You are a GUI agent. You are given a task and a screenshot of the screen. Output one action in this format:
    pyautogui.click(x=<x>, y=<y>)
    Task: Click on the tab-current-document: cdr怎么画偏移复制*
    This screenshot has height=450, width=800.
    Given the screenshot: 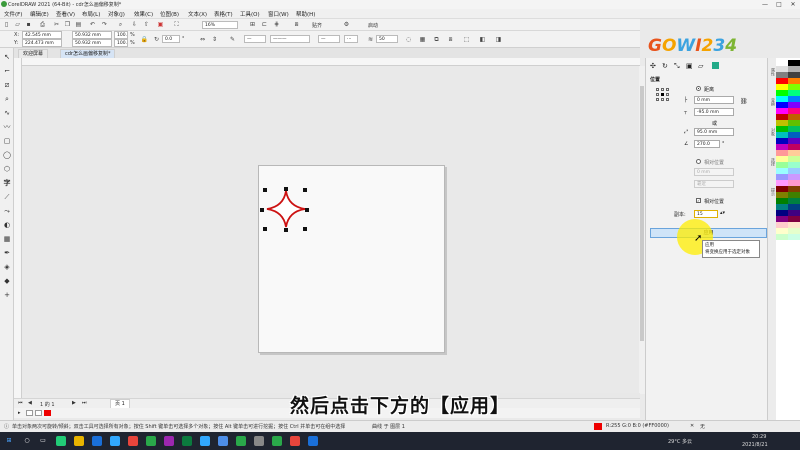 What is the action you would take?
    pyautogui.click(x=88, y=53)
    